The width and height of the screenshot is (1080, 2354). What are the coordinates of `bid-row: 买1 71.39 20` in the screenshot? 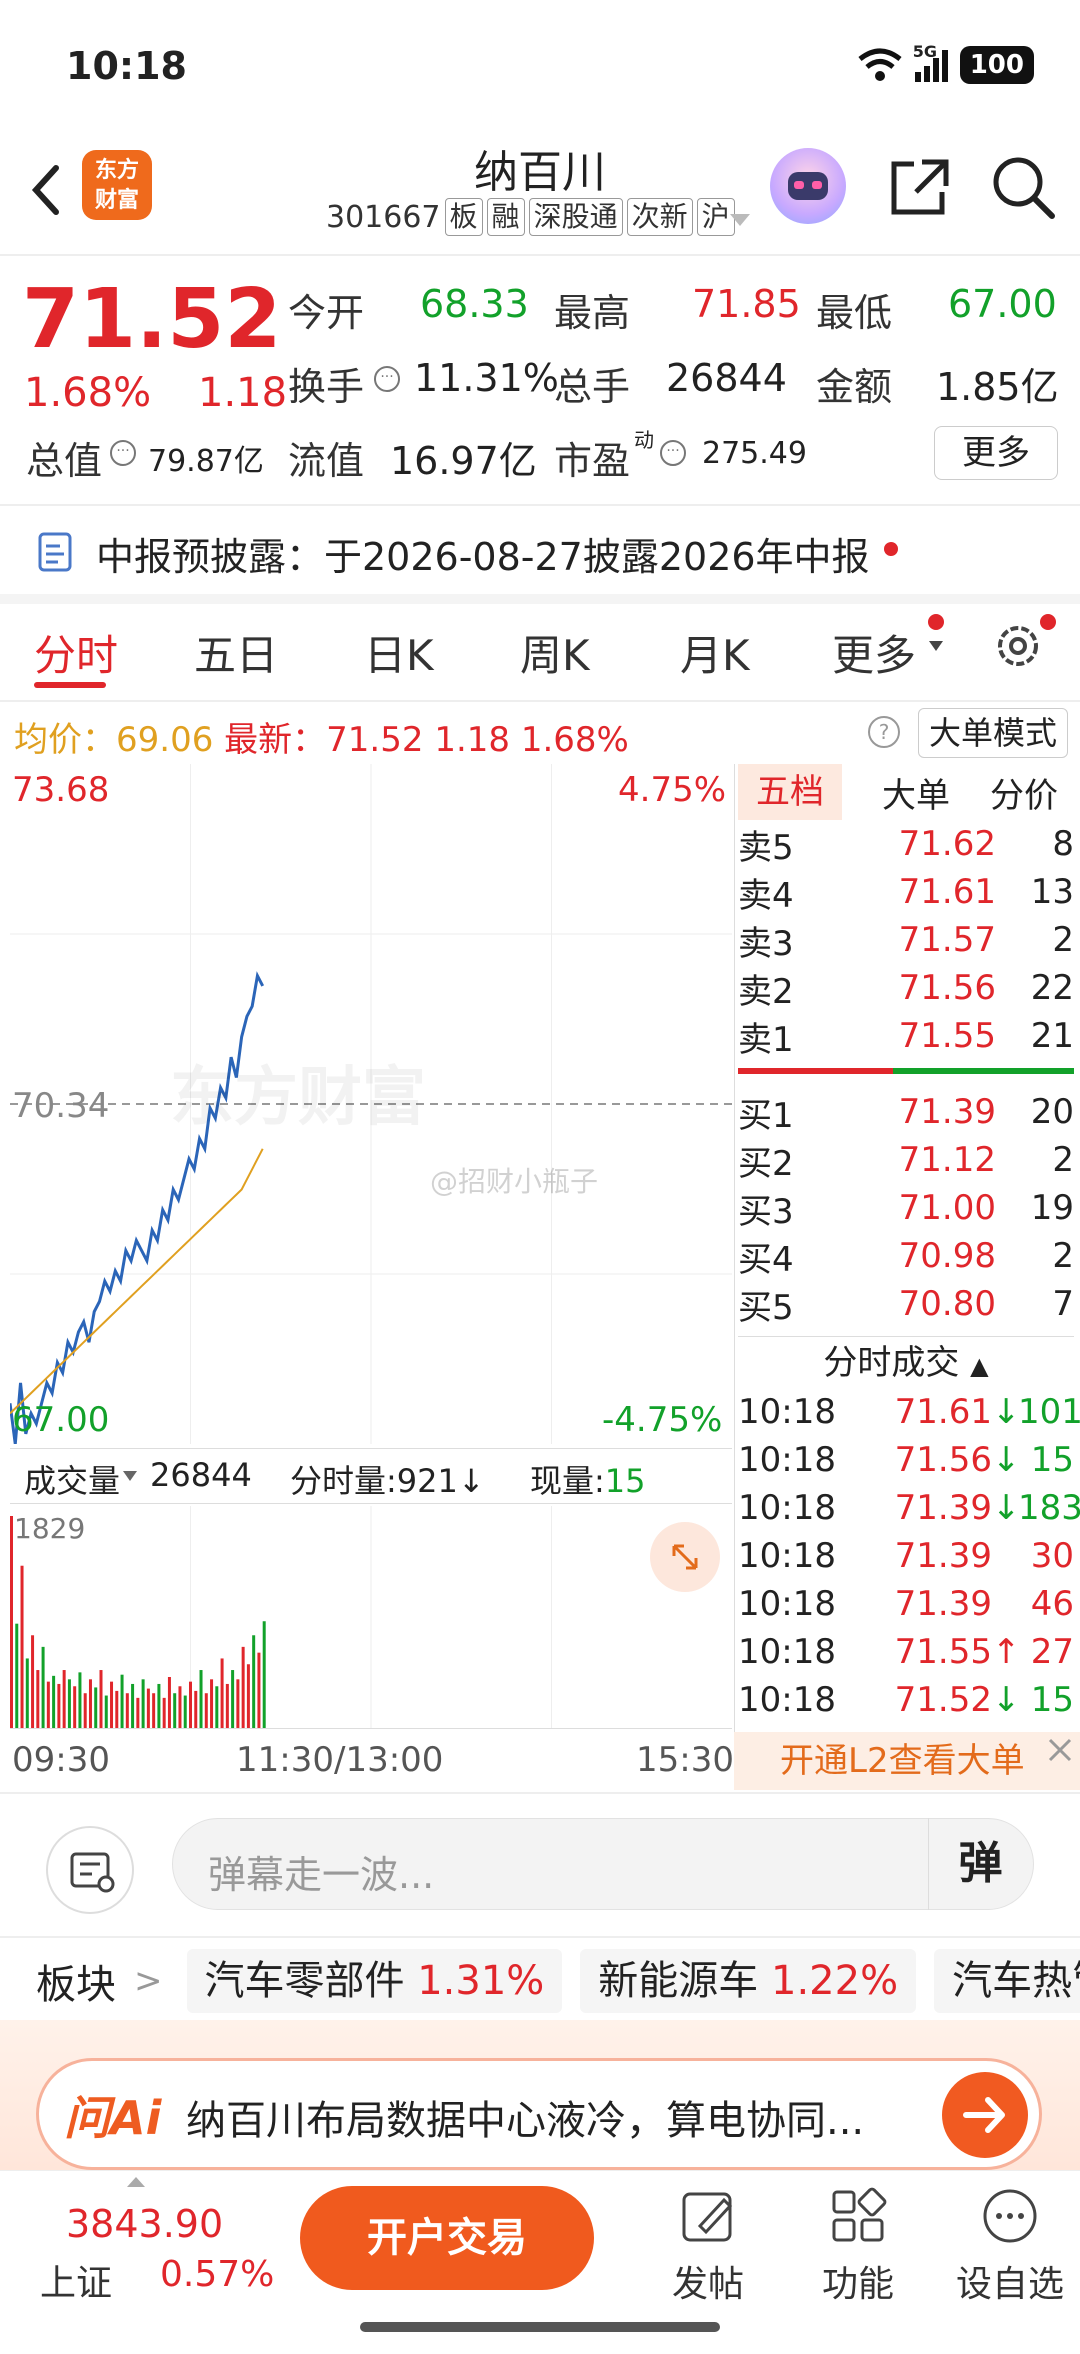 It's located at (906, 1112).